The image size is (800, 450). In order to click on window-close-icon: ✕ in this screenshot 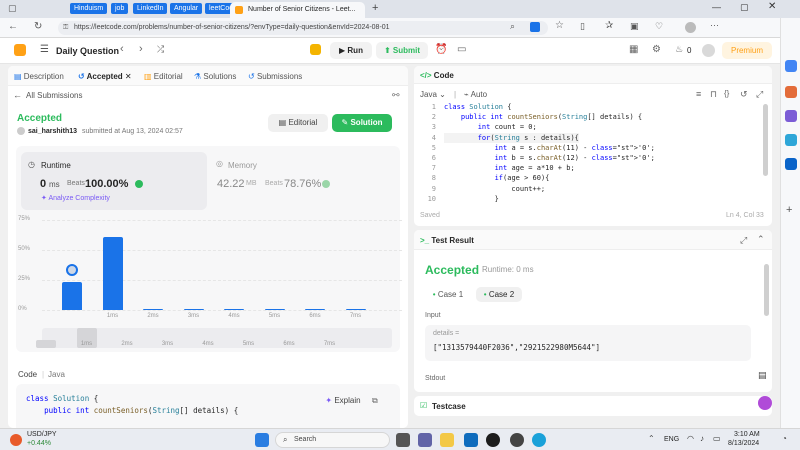, I will do `click(772, 6)`.